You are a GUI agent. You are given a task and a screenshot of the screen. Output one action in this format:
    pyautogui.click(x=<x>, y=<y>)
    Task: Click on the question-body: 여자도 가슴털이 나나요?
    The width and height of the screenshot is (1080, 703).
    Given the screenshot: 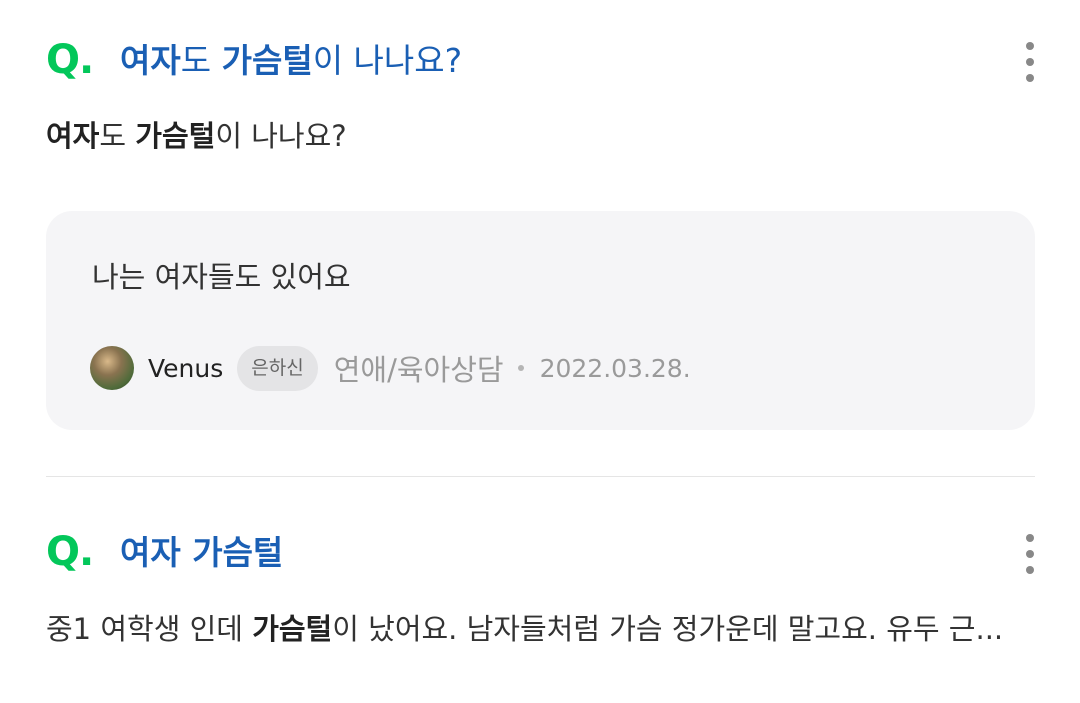 What is the action you would take?
    pyautogui.click(x=196, y=136)
    